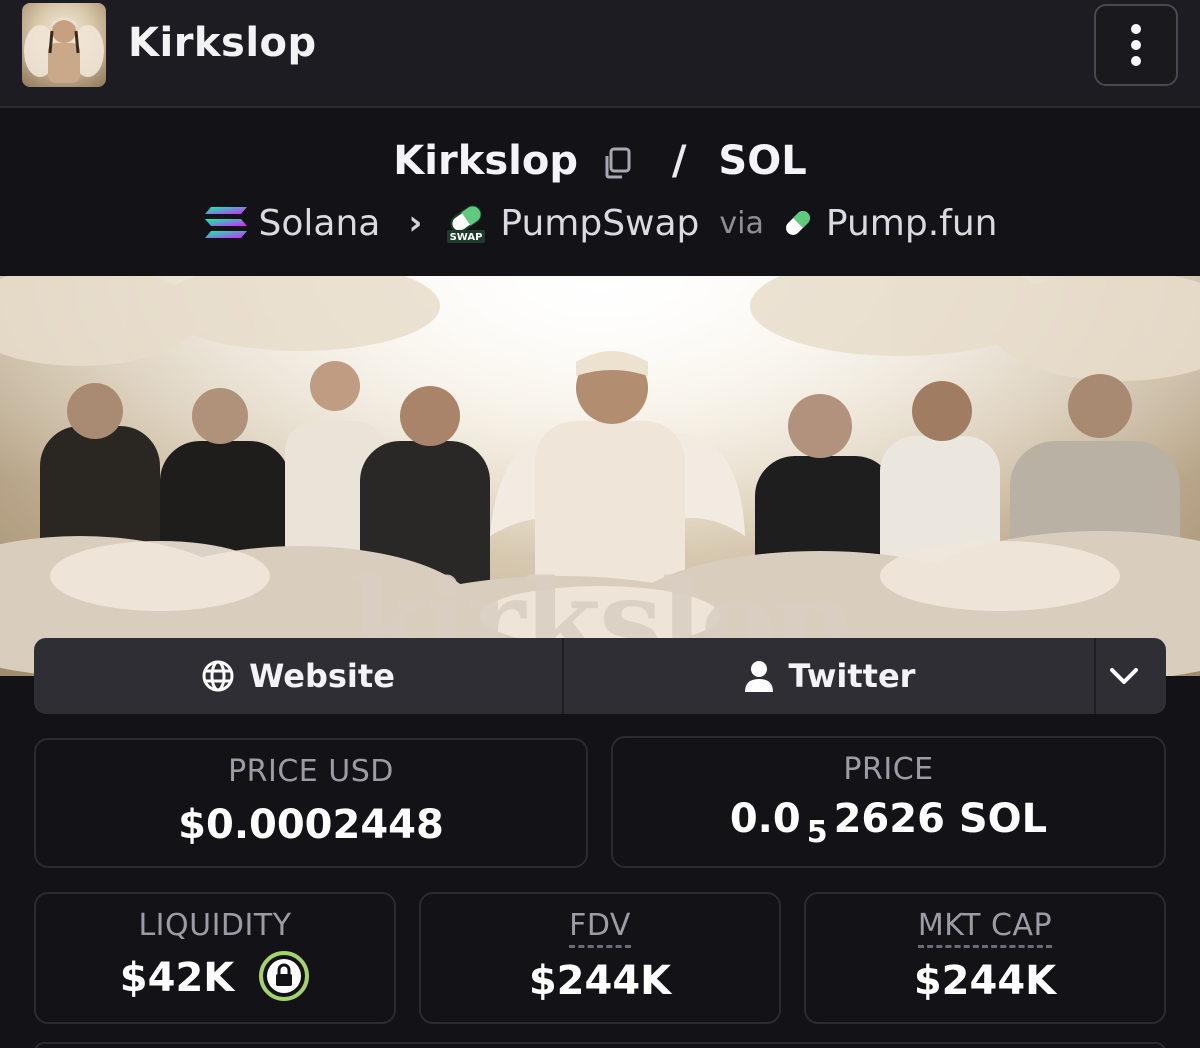 Image resolution: width=1200 pixels, height=1048 pixels. What do you see at coordinates (311, 771) in the screenshot?
I see `price-usd-label: PRICE USD` at bounding box center [311, 771].